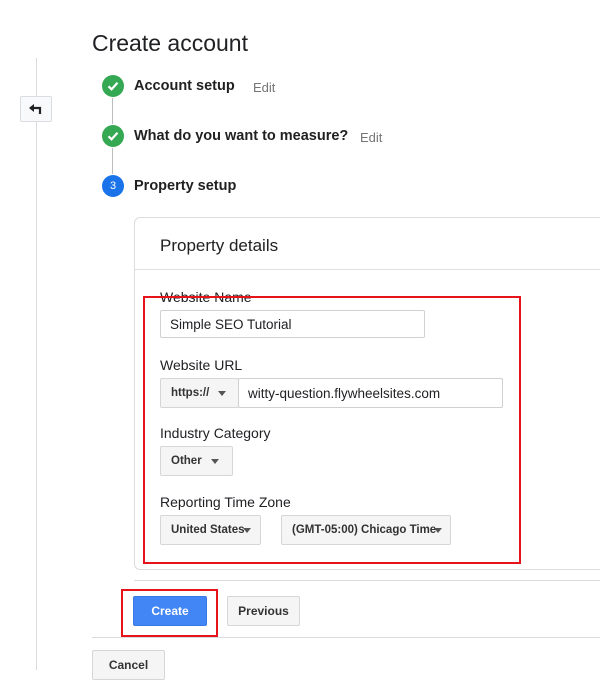  I want to click on property-details-title: Property details, so click(219, 245).